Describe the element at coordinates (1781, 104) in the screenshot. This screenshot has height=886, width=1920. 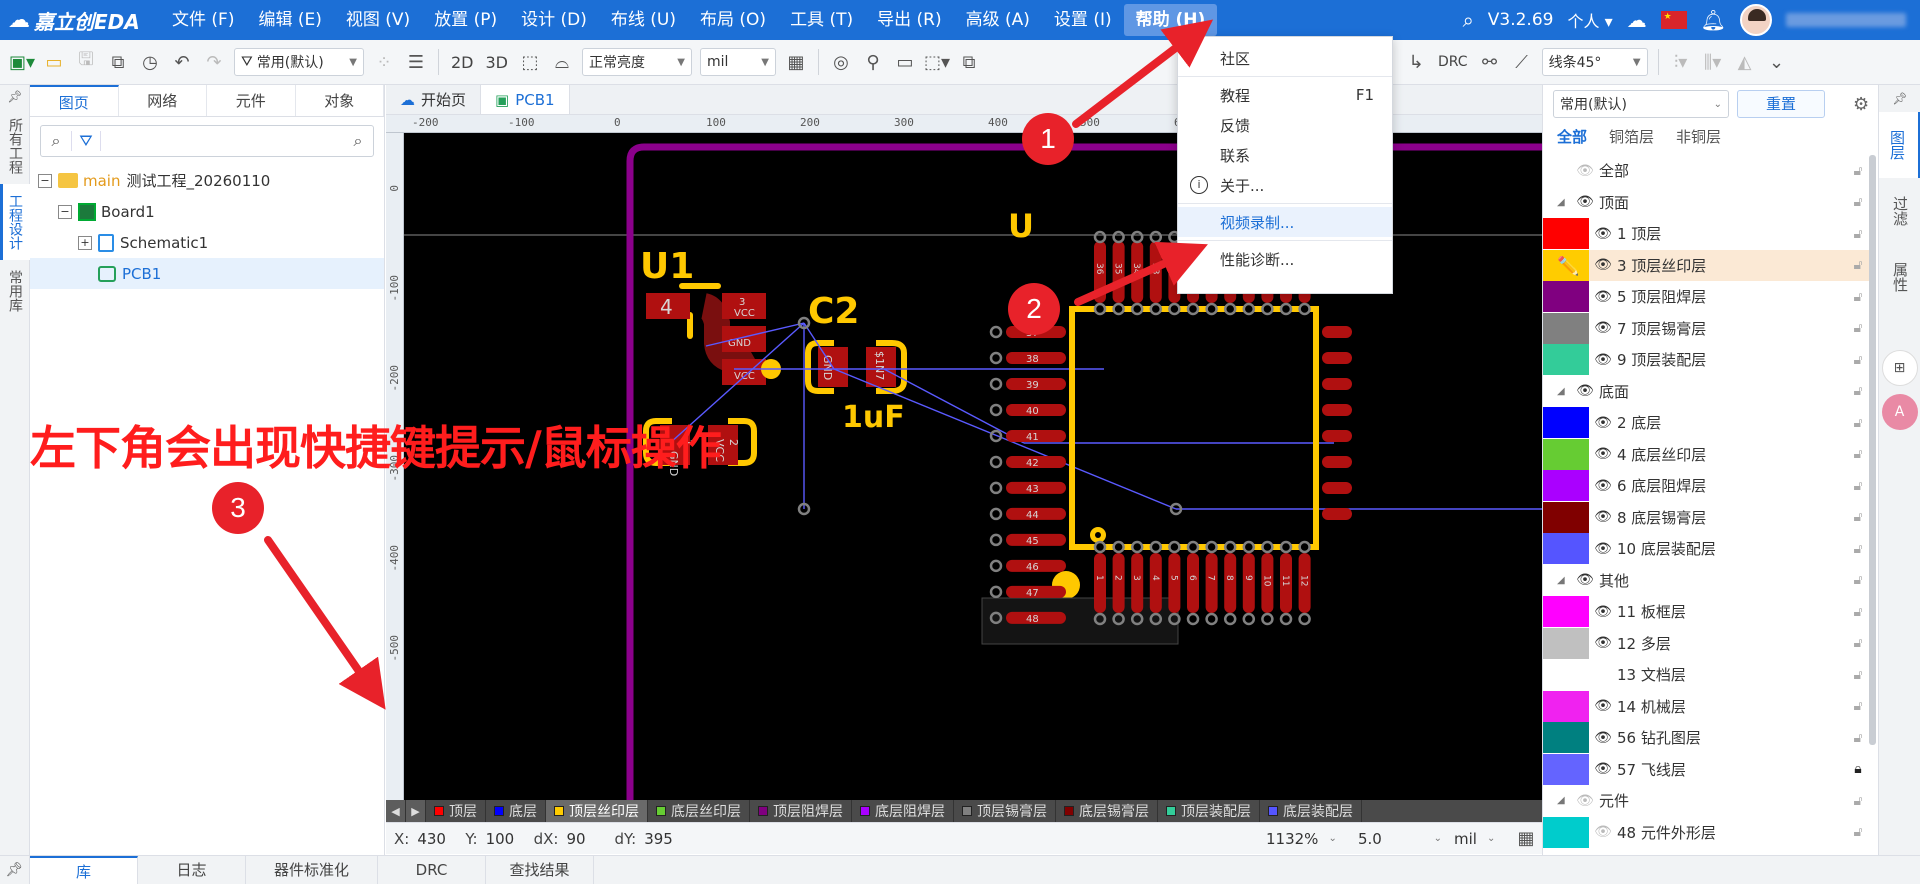
I see `reset-button: 重置` at that location.